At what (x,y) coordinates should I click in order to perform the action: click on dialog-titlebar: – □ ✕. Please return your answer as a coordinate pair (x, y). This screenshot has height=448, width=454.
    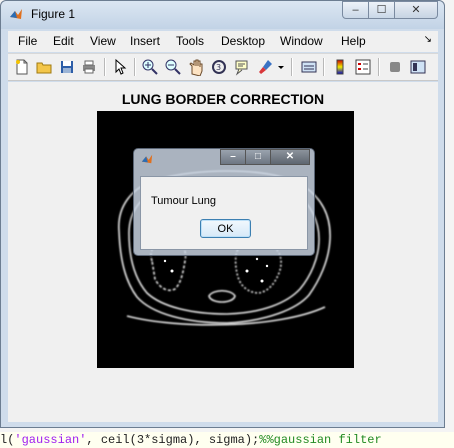
    Looking at the image, I should click on (224, 159).